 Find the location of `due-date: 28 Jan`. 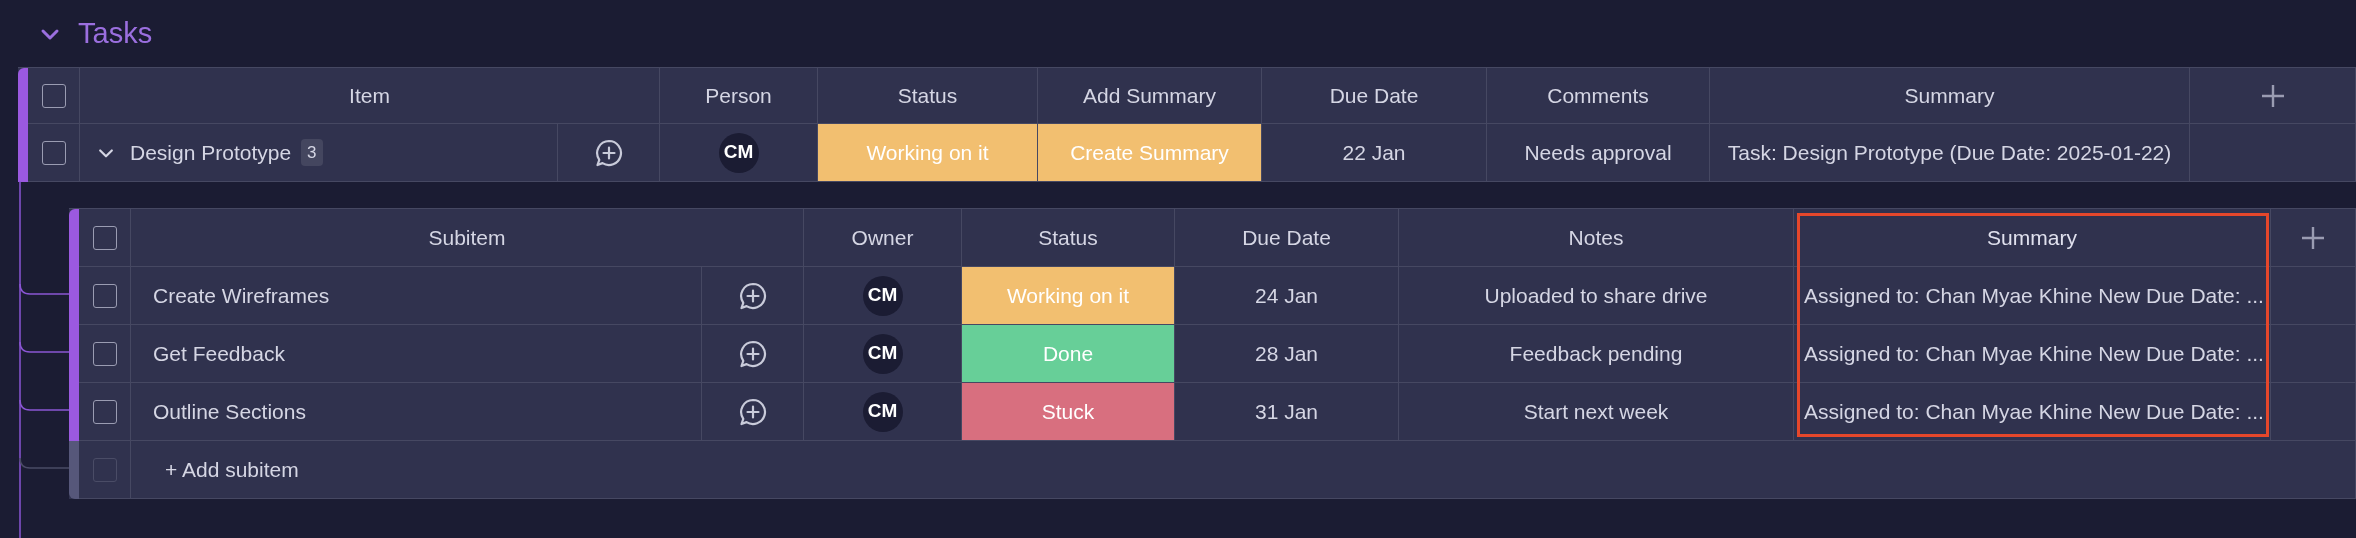

due-date: 28 Jan is located at coordinates (1286, 353).